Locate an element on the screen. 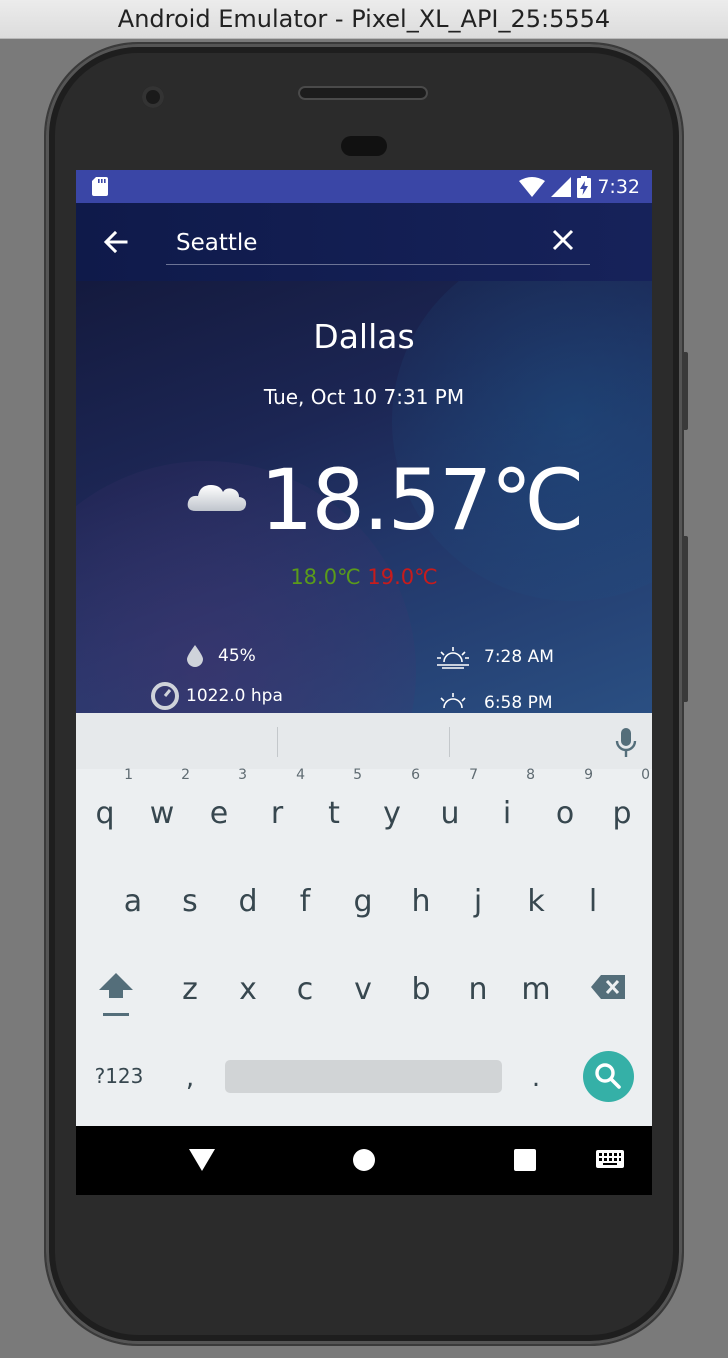  key-t: t5 is located at coordinates (334, 806).